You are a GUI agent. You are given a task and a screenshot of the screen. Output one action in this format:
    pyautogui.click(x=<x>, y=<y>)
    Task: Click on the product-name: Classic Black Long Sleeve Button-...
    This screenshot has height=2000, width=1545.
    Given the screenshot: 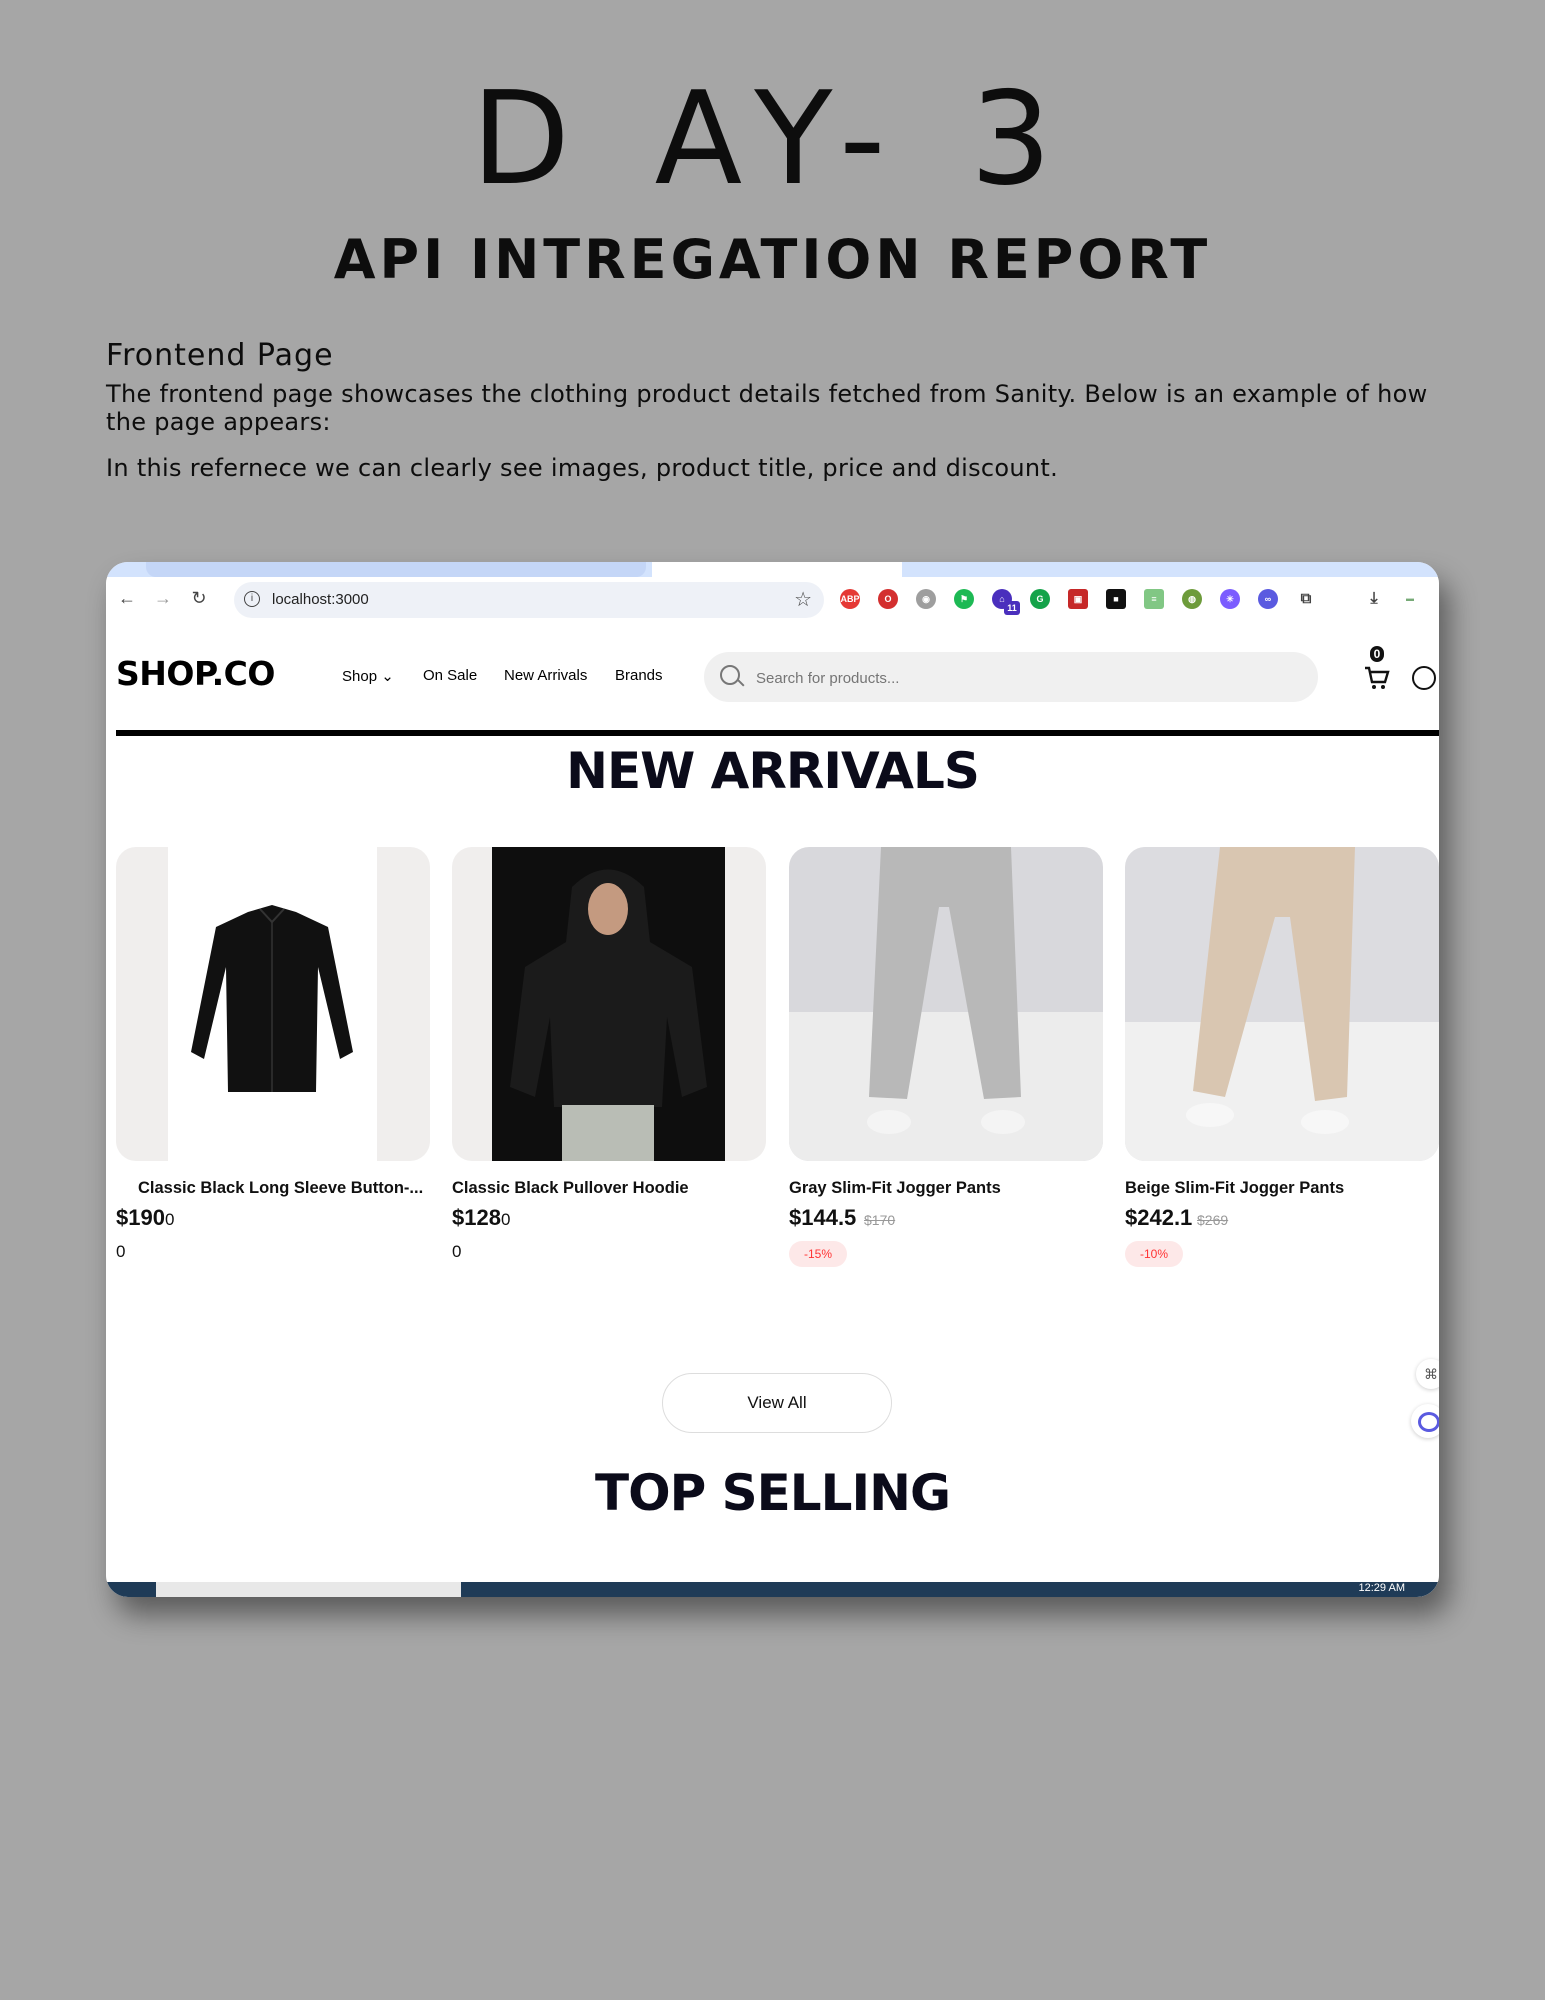 What is the action you would take?
    pyautogui.click(x=280, y=1188)
    